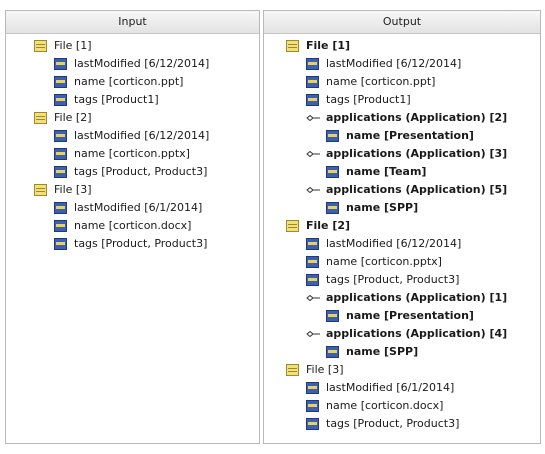 This screenshot has width=545, height=454. I want to click on tree-item-label: name [Team], so click(386, 171).